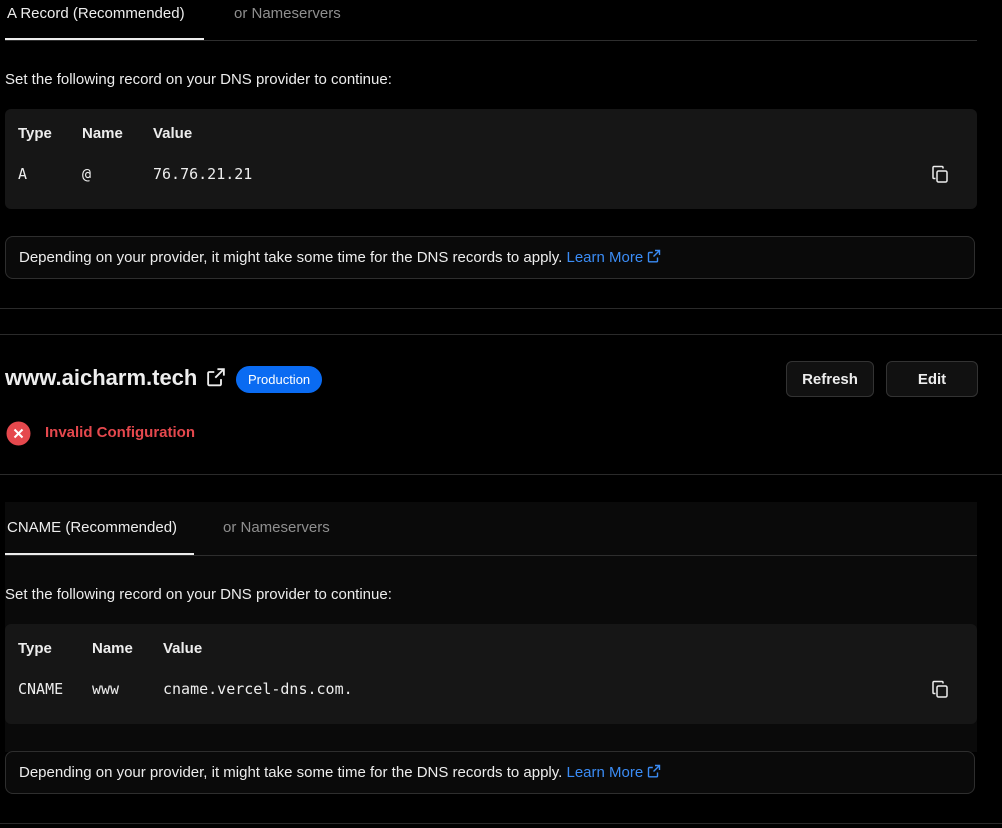 This screenshot has height=828, width=1002. What do you see at coordinates (106, 689) in the screenshot?
I see `record-name: www` at bounding box center [106, 689].